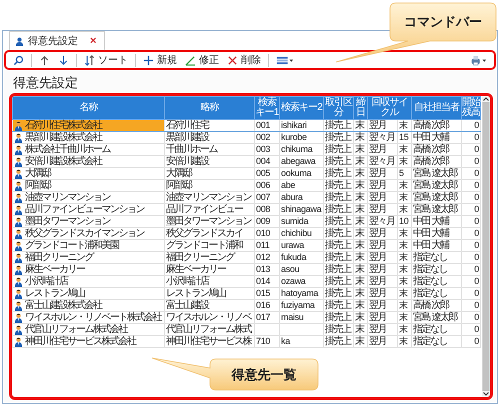  What do you see at coordinates (302, 222) in the screenshot?
I see `search-key-cell: sumida` at bounding box center [302, 222].